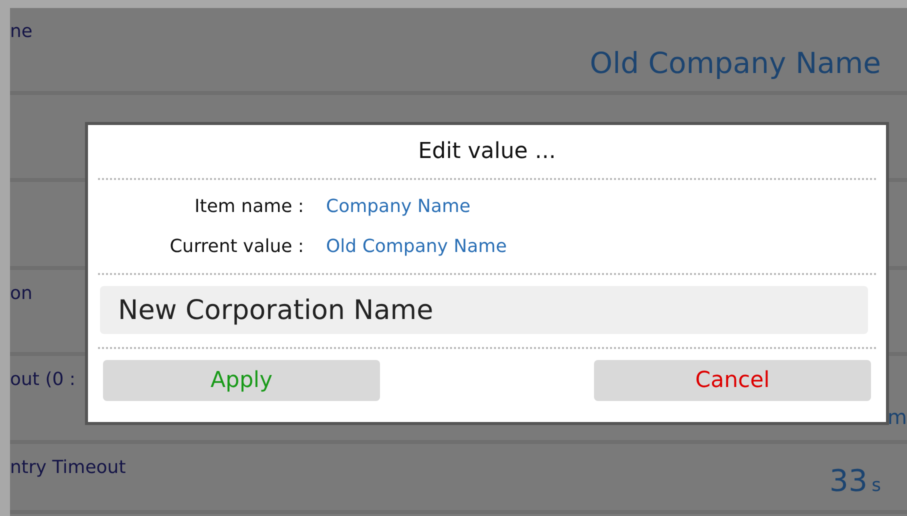 This screenshot has width=907, height=516. Describe the element at coordinates (398, 207) in the screenshot. I see `field-value: Company Name` at that location.